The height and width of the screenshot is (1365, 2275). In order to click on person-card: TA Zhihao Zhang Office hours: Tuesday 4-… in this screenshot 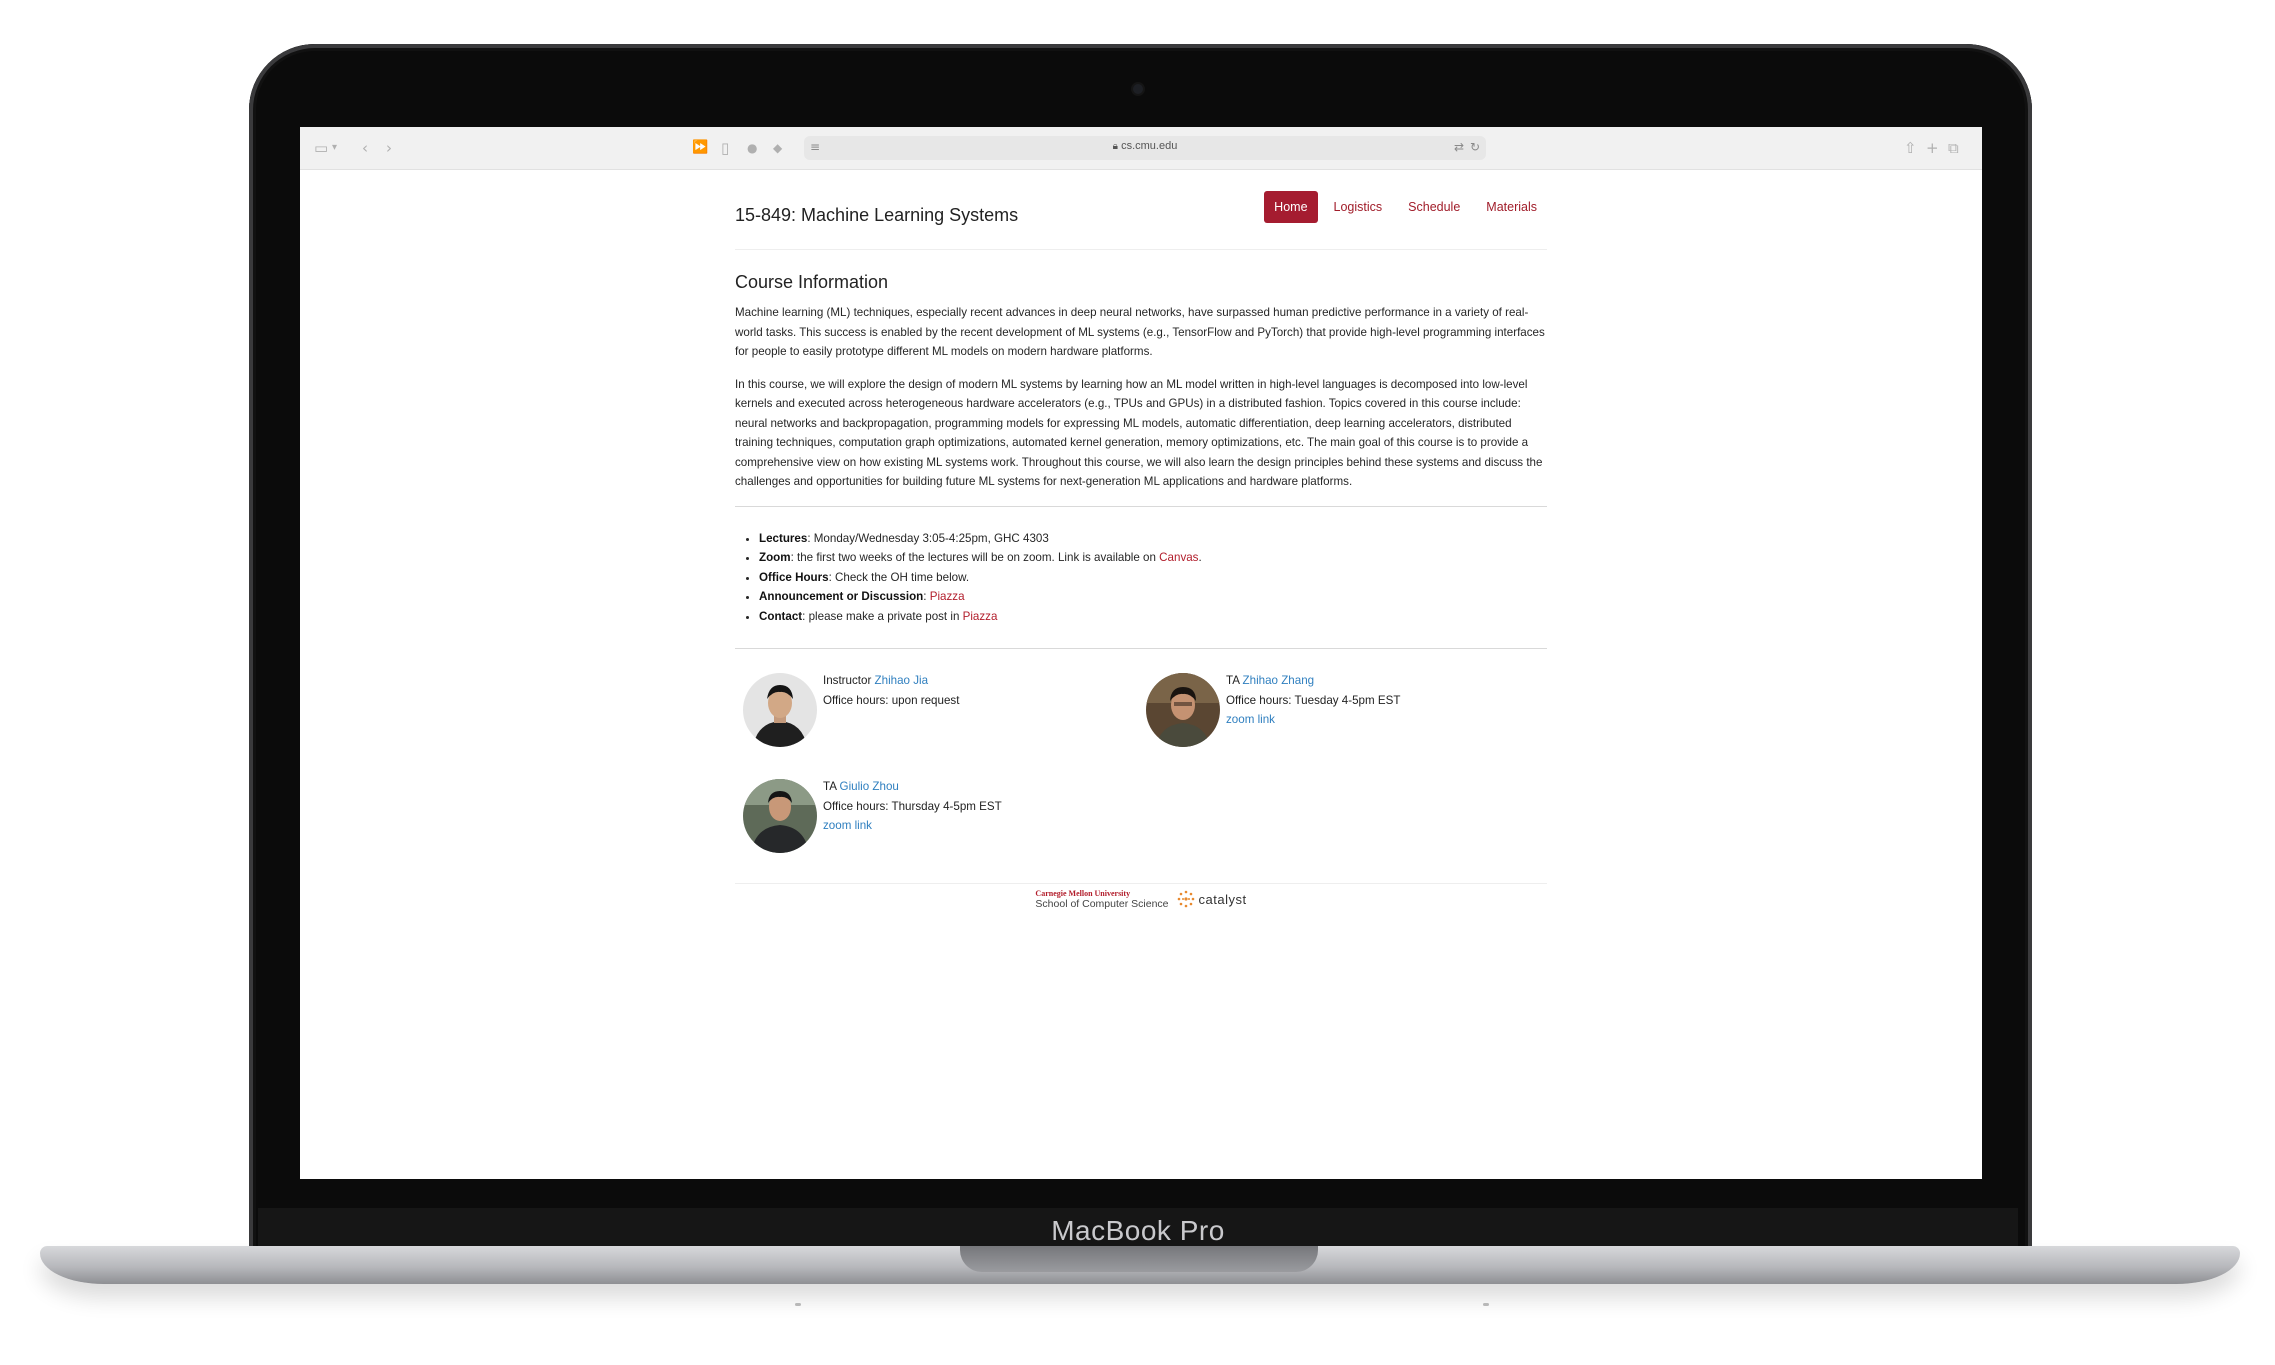, I will do `click(1328, 718)`.